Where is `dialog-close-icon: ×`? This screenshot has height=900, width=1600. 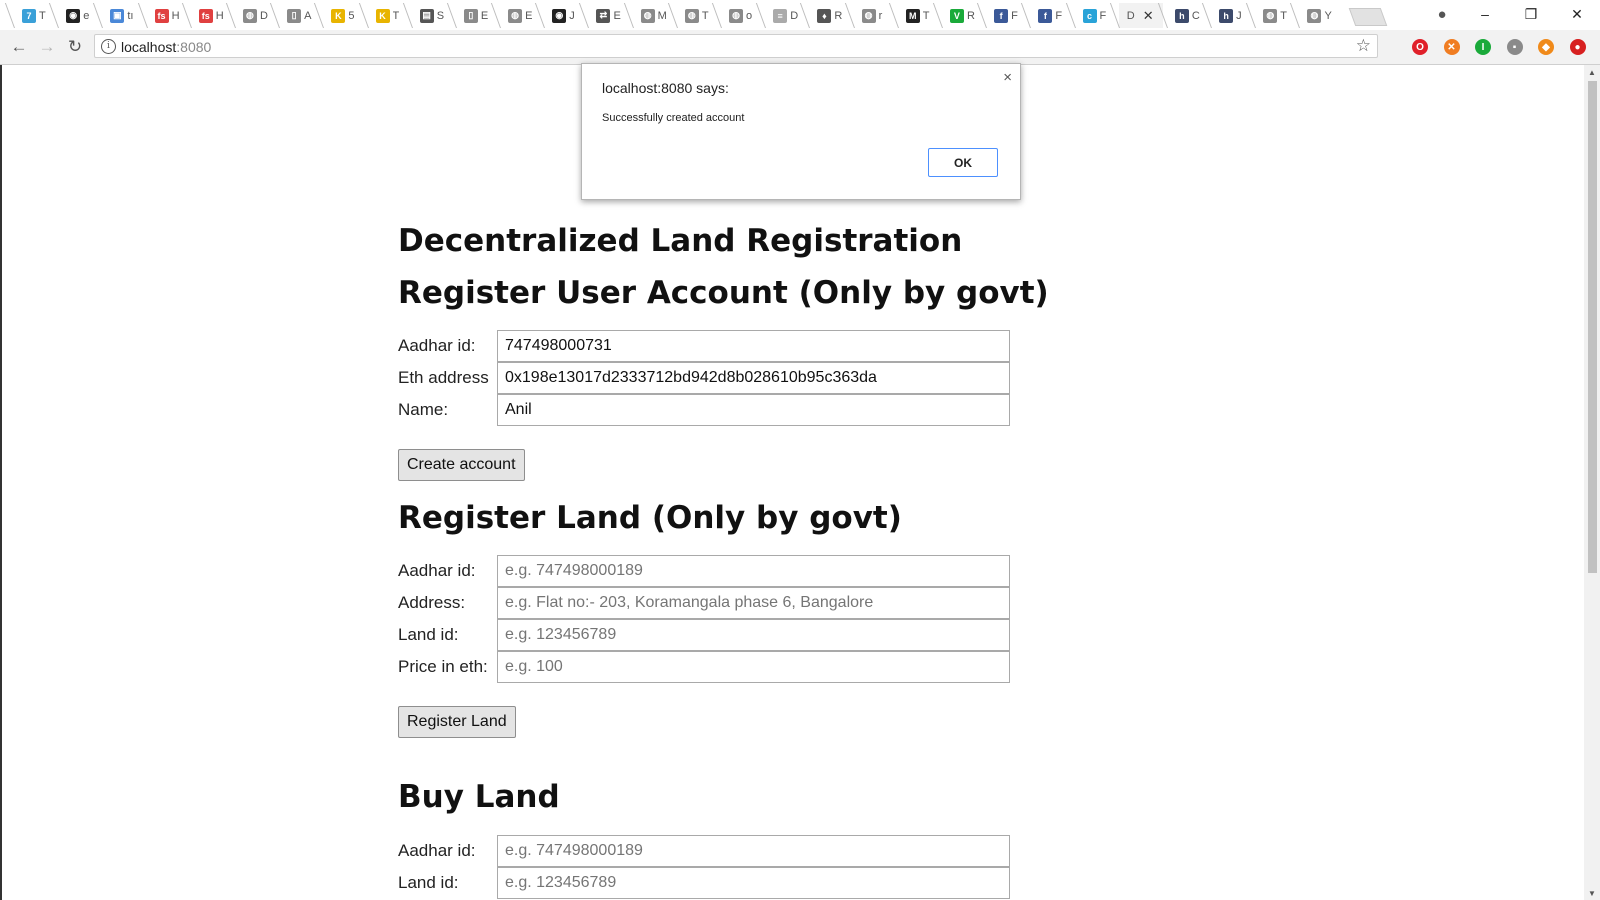
dialog-close-icon: × is located at coordinates (1007, 77).